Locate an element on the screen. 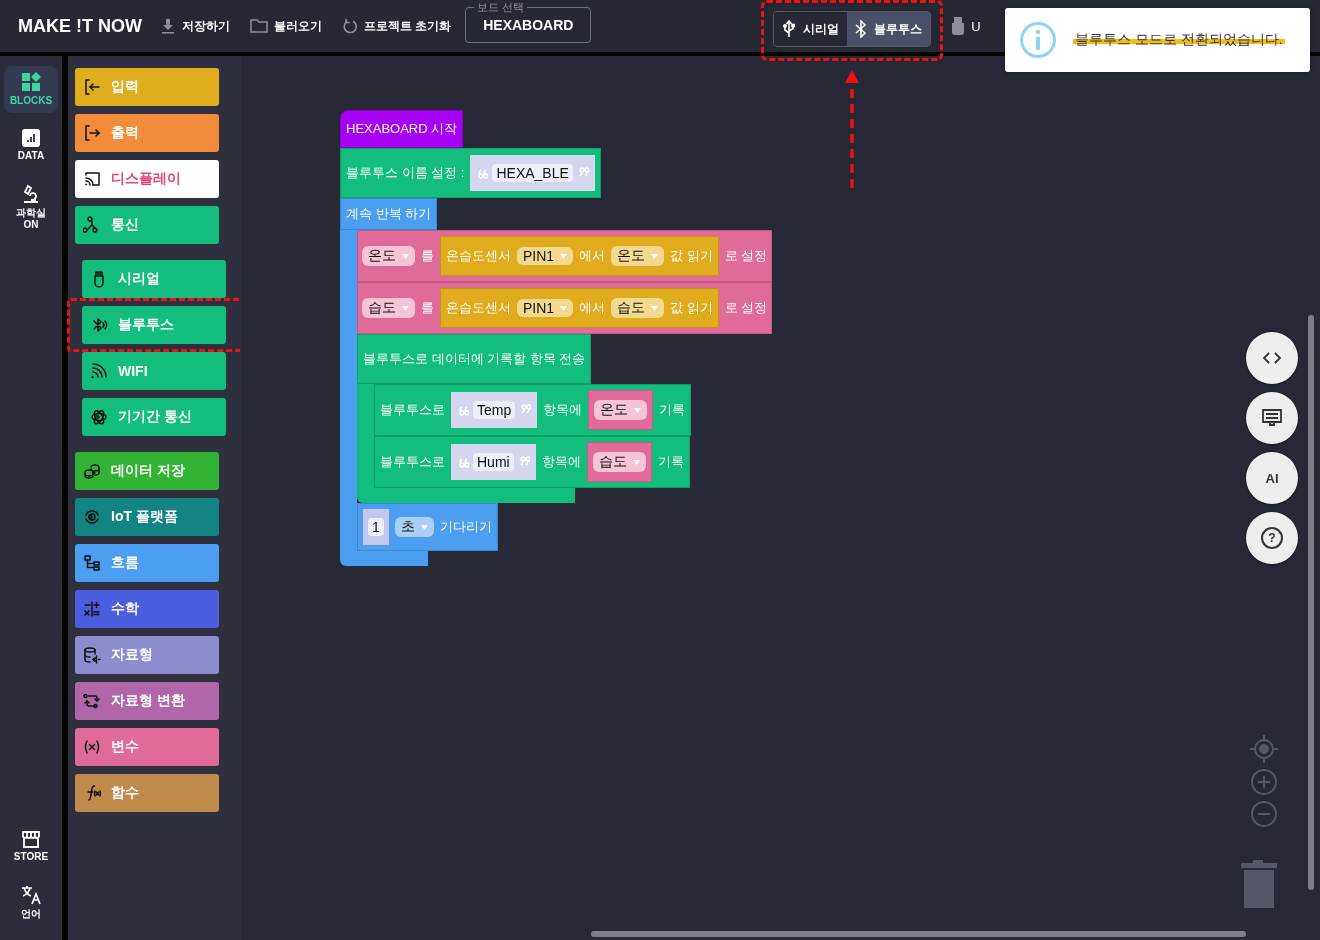  board-select-value: HEXABOARD is located at coordinates (528, 24).